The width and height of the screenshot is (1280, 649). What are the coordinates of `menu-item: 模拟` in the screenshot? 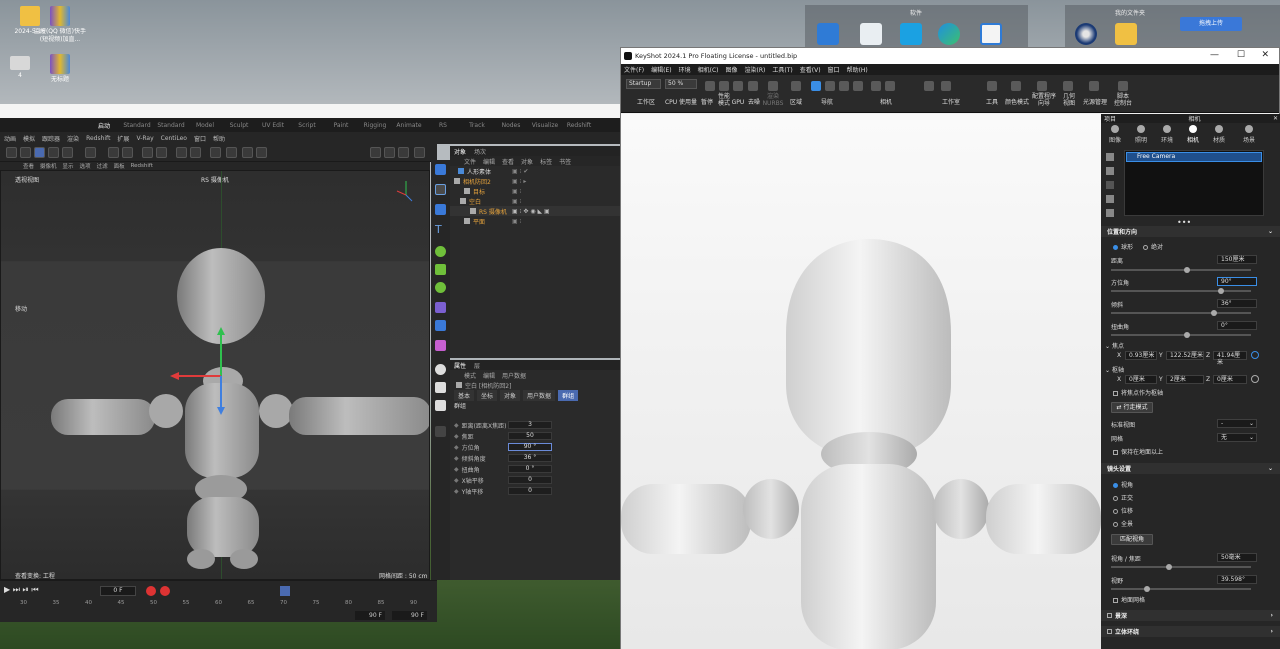 It's located at (29, 138).